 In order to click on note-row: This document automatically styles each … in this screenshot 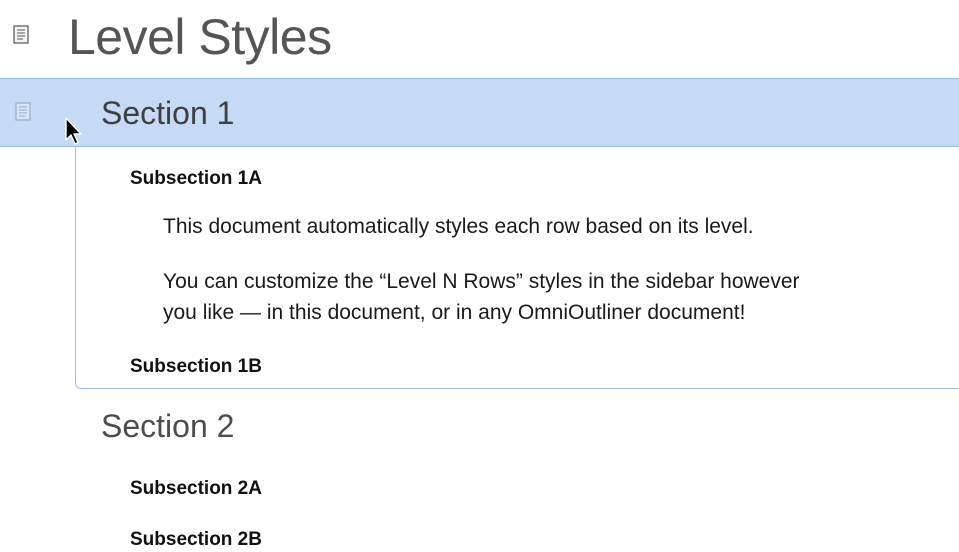, I will do `click(458, 226)`.